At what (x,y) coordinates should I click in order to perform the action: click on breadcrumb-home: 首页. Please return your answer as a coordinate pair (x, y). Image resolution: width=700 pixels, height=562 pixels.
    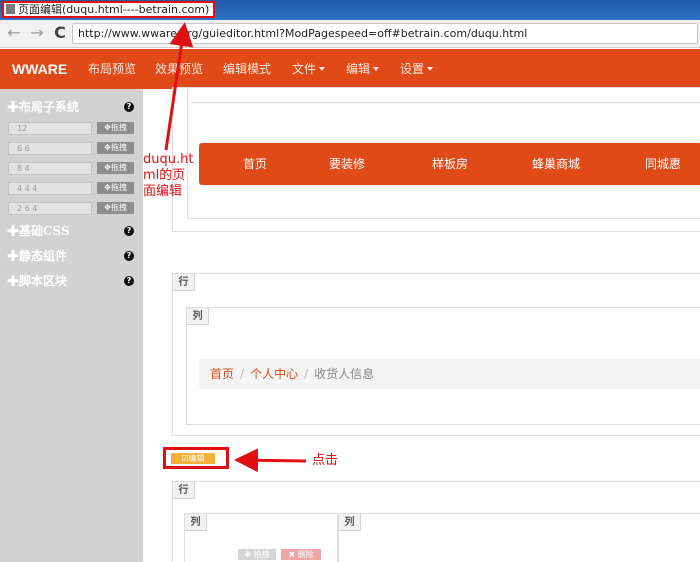
    Looking at the image, I should click on (222, 374).